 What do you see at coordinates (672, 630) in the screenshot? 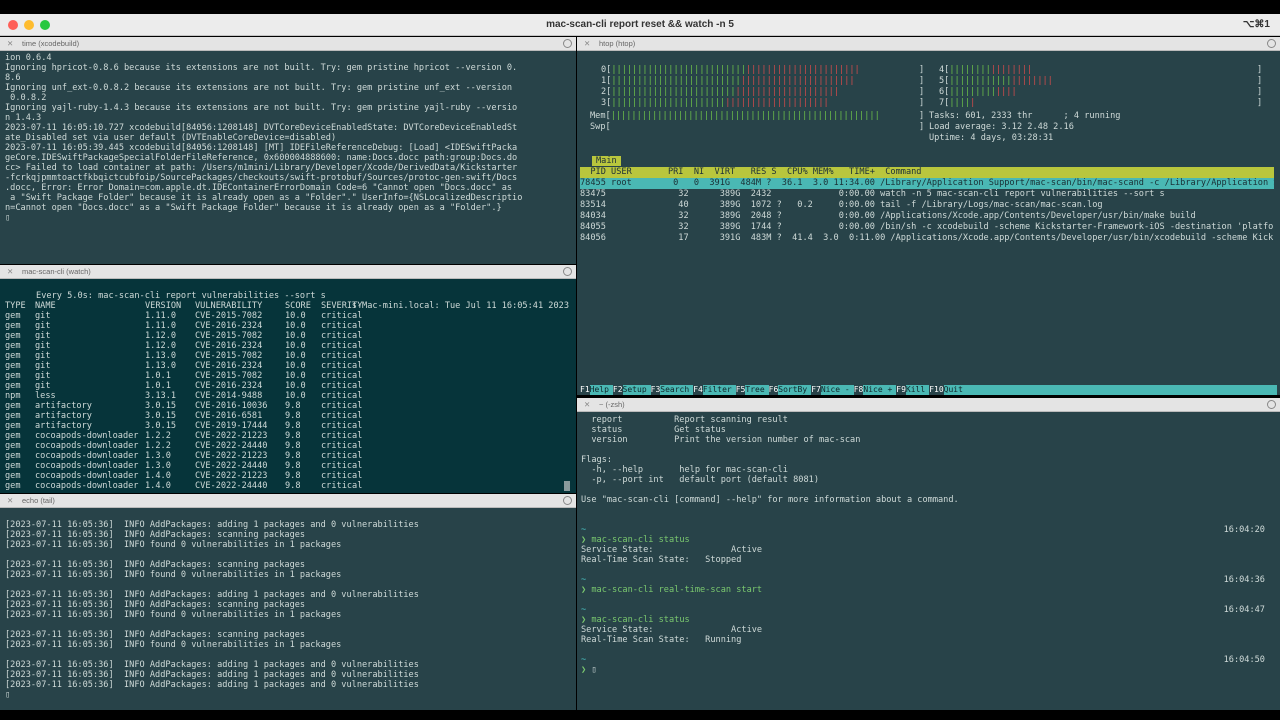
I see `command-output: Service State: Active` at bounding box center [672, 630].